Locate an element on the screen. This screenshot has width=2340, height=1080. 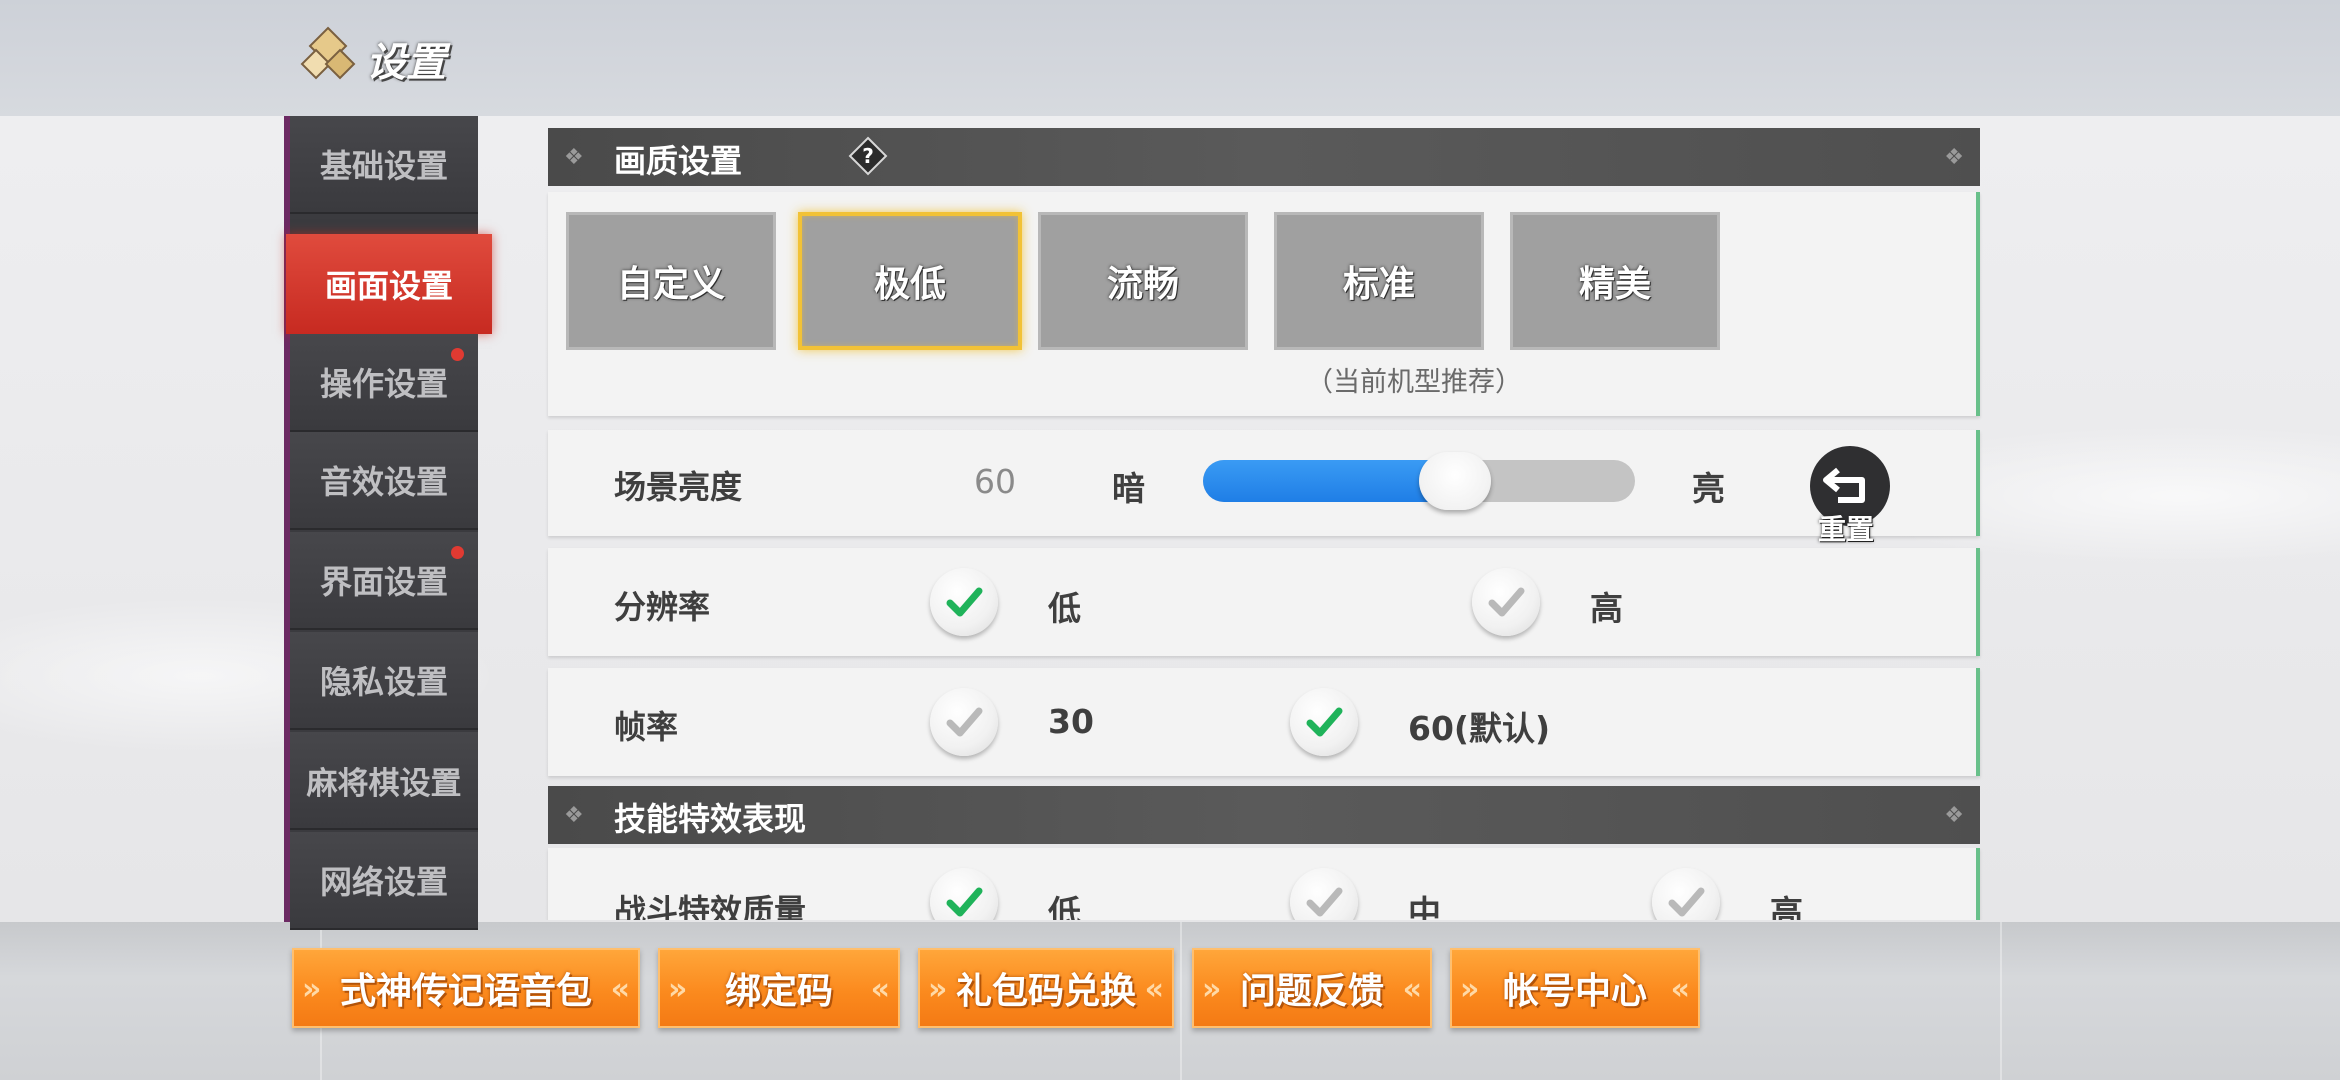
preset-standard-button: 标准 is located at coordinates (1379, 281).